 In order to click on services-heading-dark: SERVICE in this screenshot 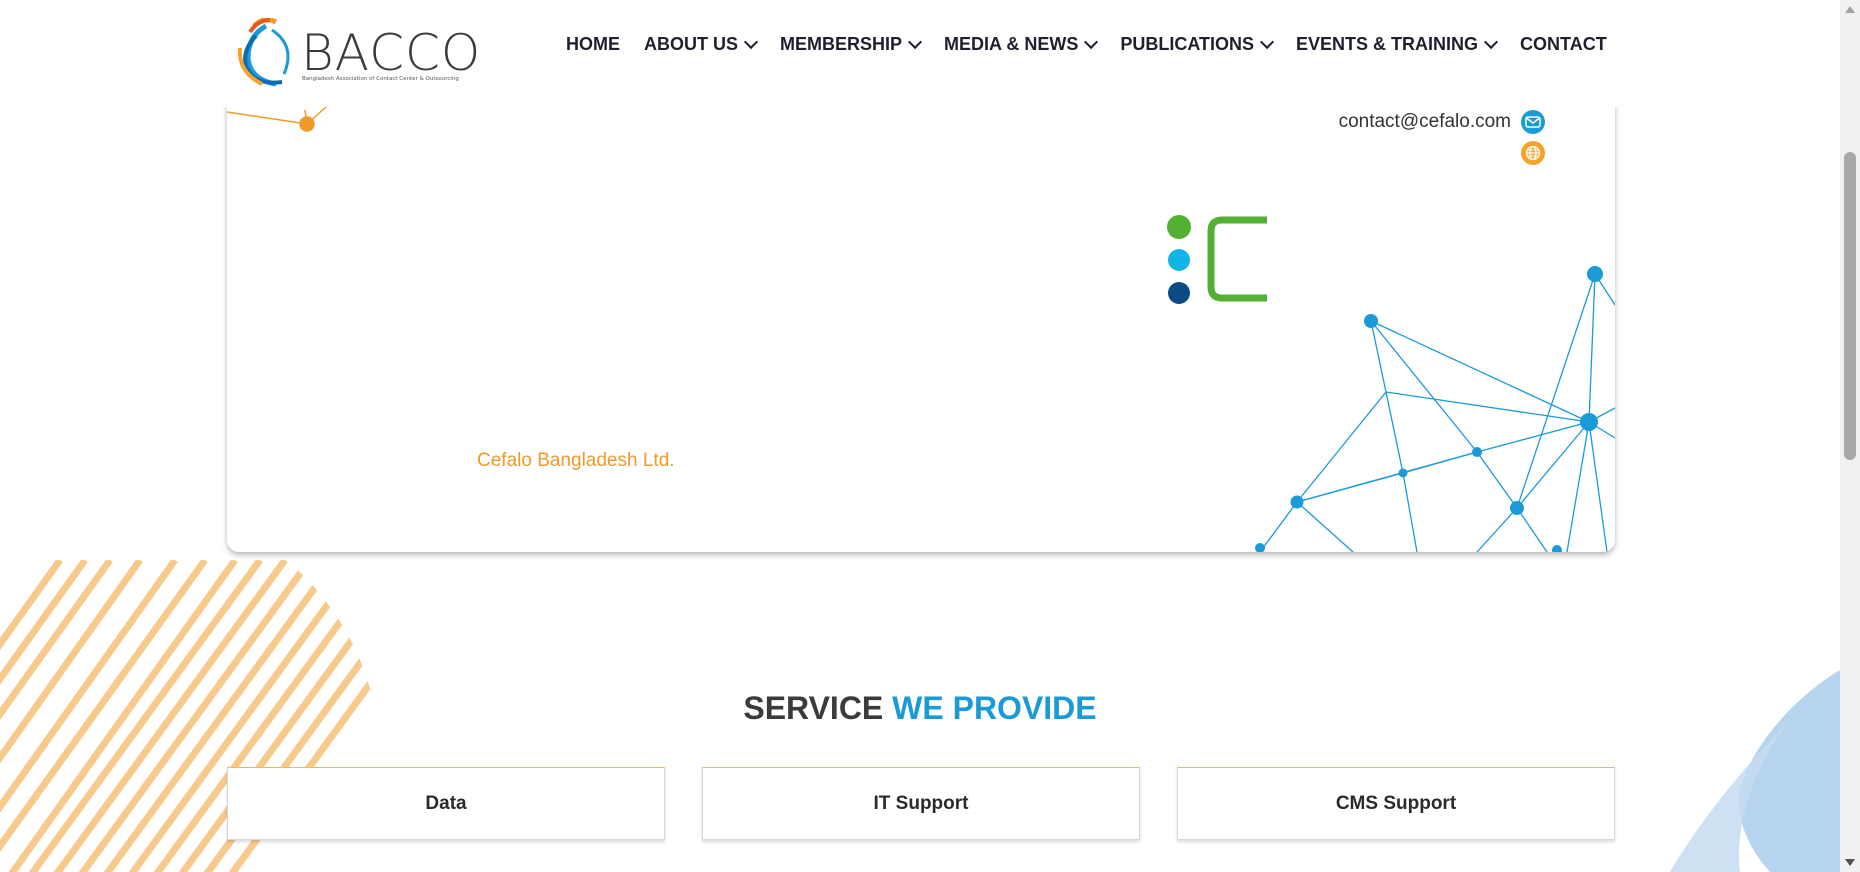, I will do `click(813, 708)`.